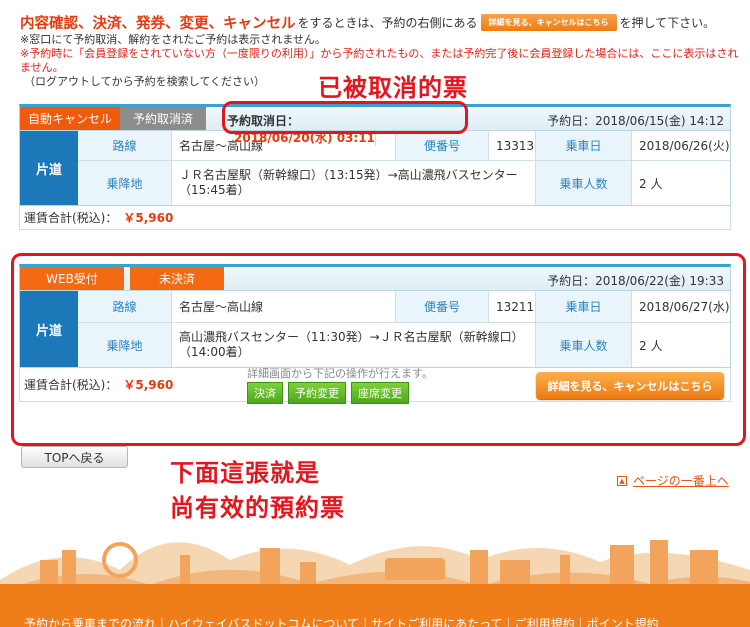  What do you see at coordinates (125, 145) in the screenshot?
I see `route-label: 路線` at bounding box center [125, 145].